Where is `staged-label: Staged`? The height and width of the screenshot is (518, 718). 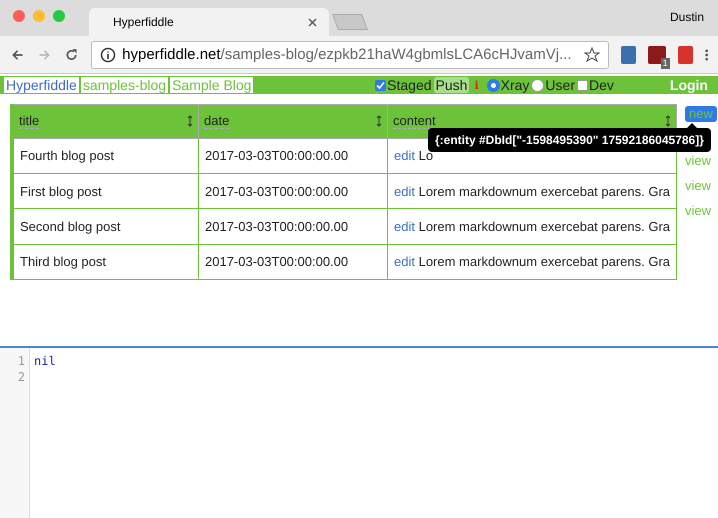 staged-label: Staged is located at coordinates (409, 85).